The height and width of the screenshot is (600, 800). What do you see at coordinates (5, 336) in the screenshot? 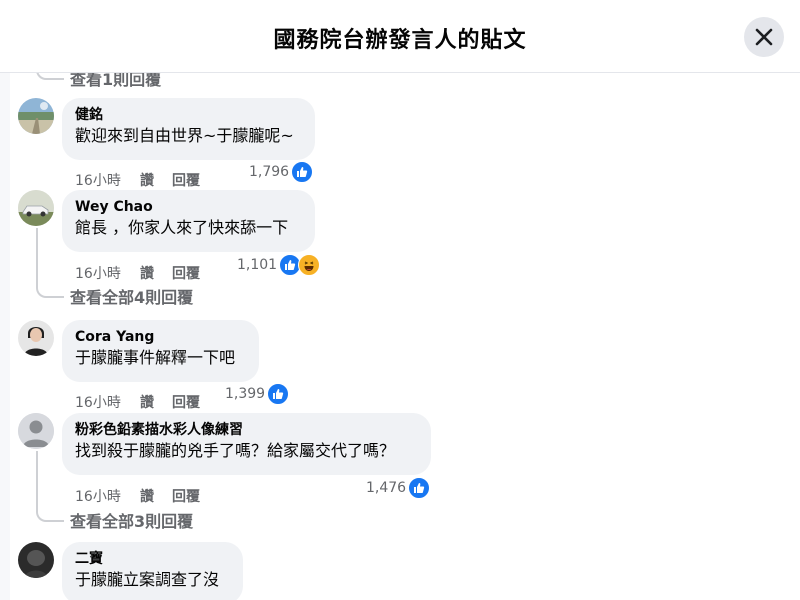
I see `background-page-edge` at bounding box center [5, 336].